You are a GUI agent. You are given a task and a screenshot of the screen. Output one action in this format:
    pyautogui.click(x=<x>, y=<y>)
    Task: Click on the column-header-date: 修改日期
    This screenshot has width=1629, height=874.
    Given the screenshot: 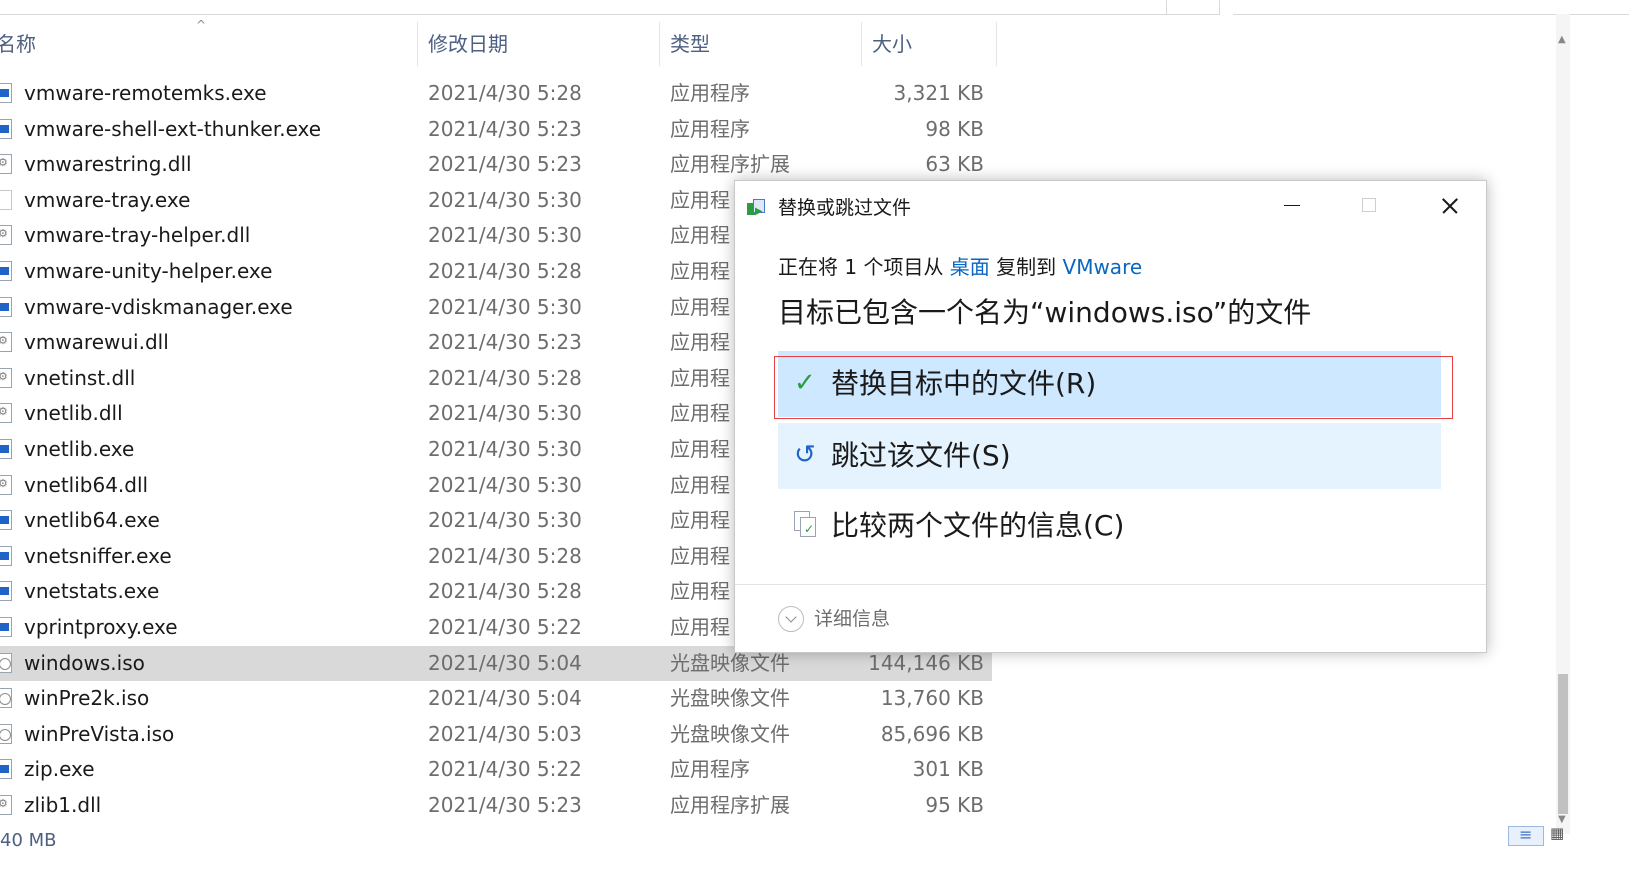 What is the action you would take?
    pyautogui.click(x=468, y=44)
    